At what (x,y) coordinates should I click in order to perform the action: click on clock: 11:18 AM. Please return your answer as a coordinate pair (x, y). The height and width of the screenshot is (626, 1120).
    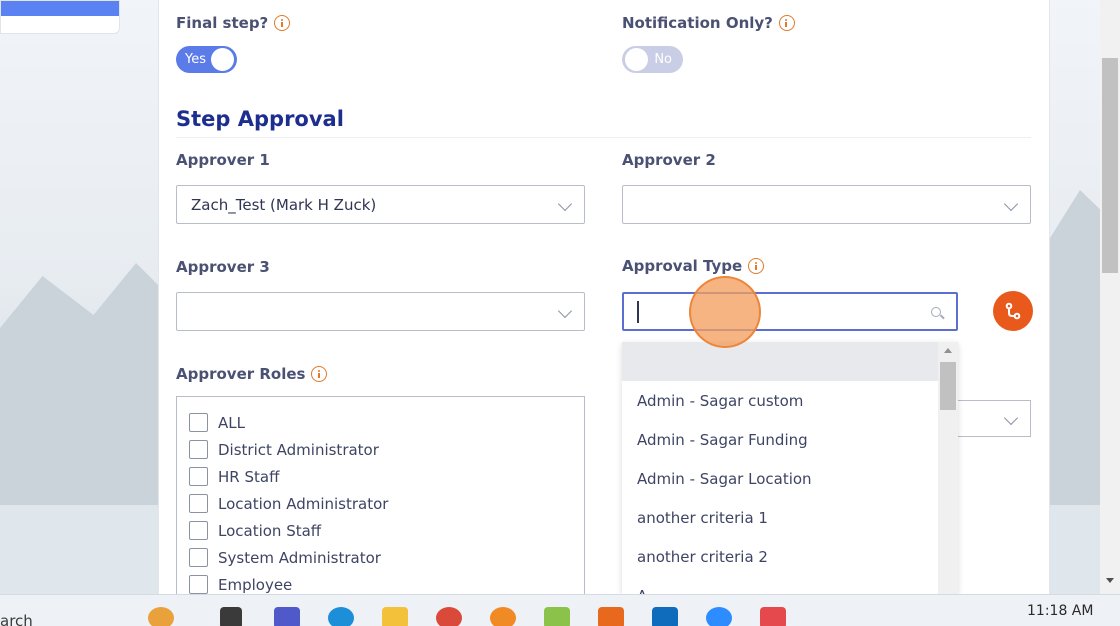
    Looking at the image, I should click on (1060, 611).